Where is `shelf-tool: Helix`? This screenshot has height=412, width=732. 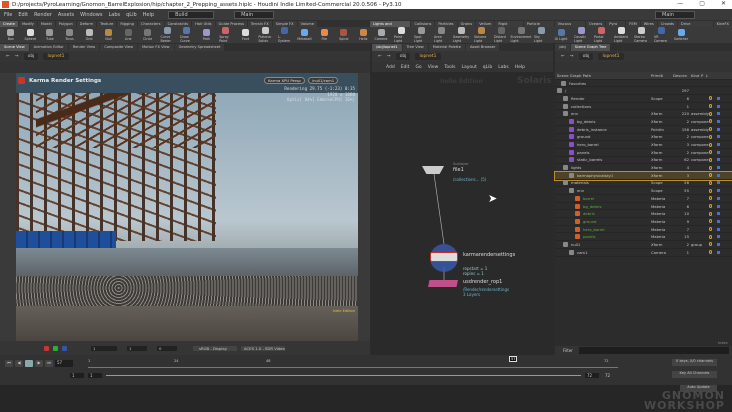 shelf-tool: Helix is located at coordinates (364, 35).